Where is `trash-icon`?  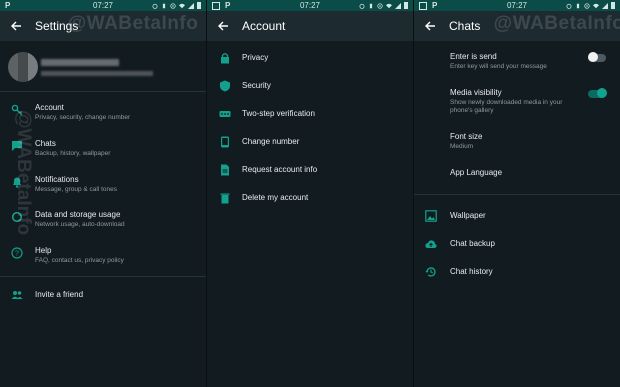 trash-icon is located at coordinates (225, 198).